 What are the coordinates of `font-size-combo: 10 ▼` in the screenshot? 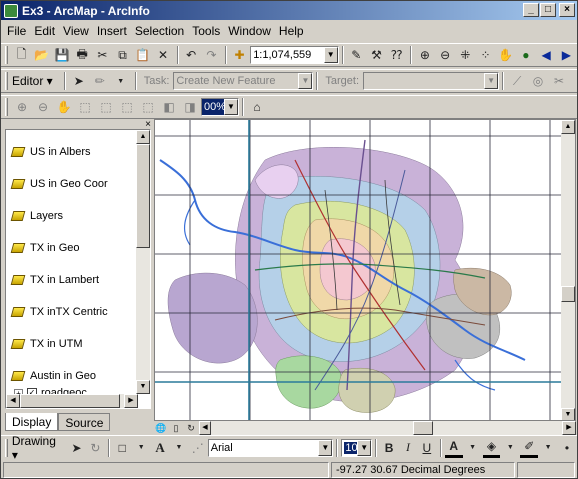 It's located at (357, 447).